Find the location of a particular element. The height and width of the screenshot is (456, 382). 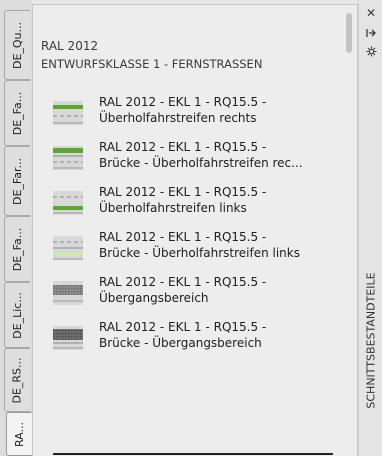

auto-hide-icon is located at coordinates (371, 33).